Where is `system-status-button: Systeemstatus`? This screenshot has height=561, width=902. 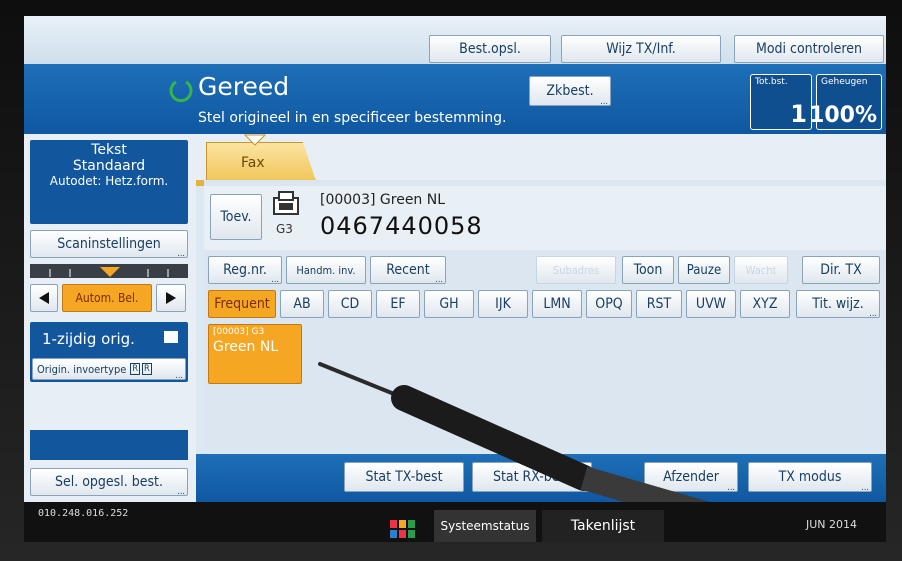
system-status-button: Systeemstatus is located at coordinates (485, 526).